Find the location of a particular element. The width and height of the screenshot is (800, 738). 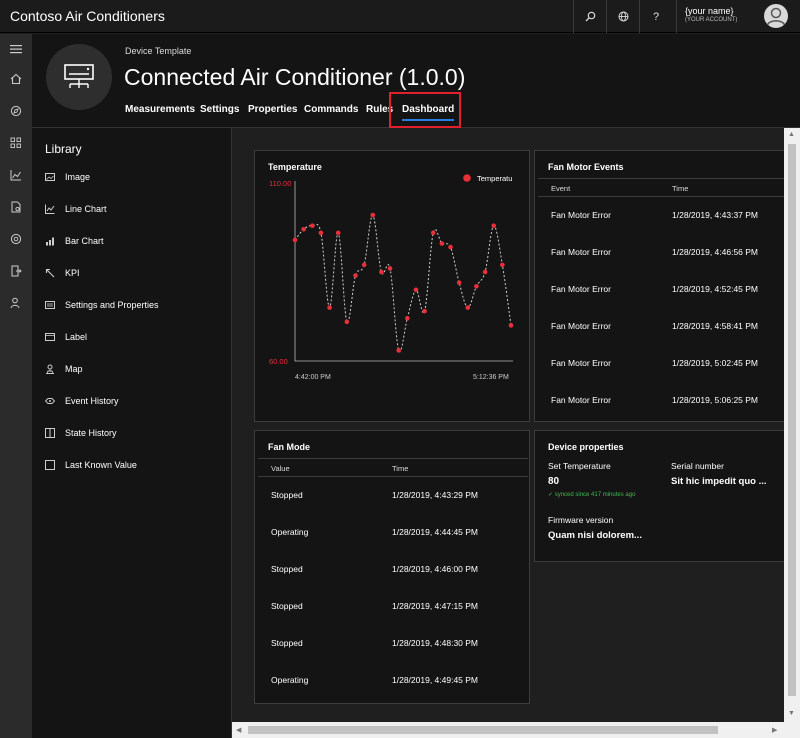

library-item-label: Bar Chart is located at coordinates (84, 241).